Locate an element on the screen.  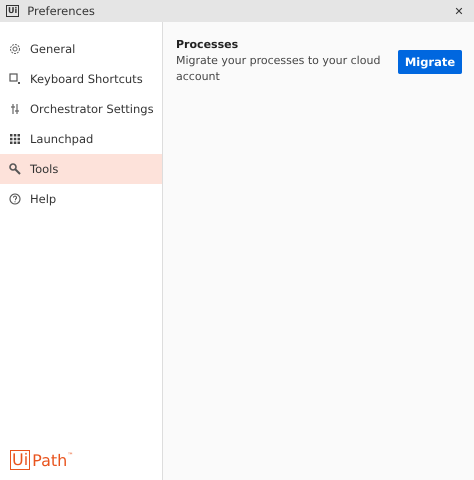
sidebar-item: Help is located at coordinates (81, 199).